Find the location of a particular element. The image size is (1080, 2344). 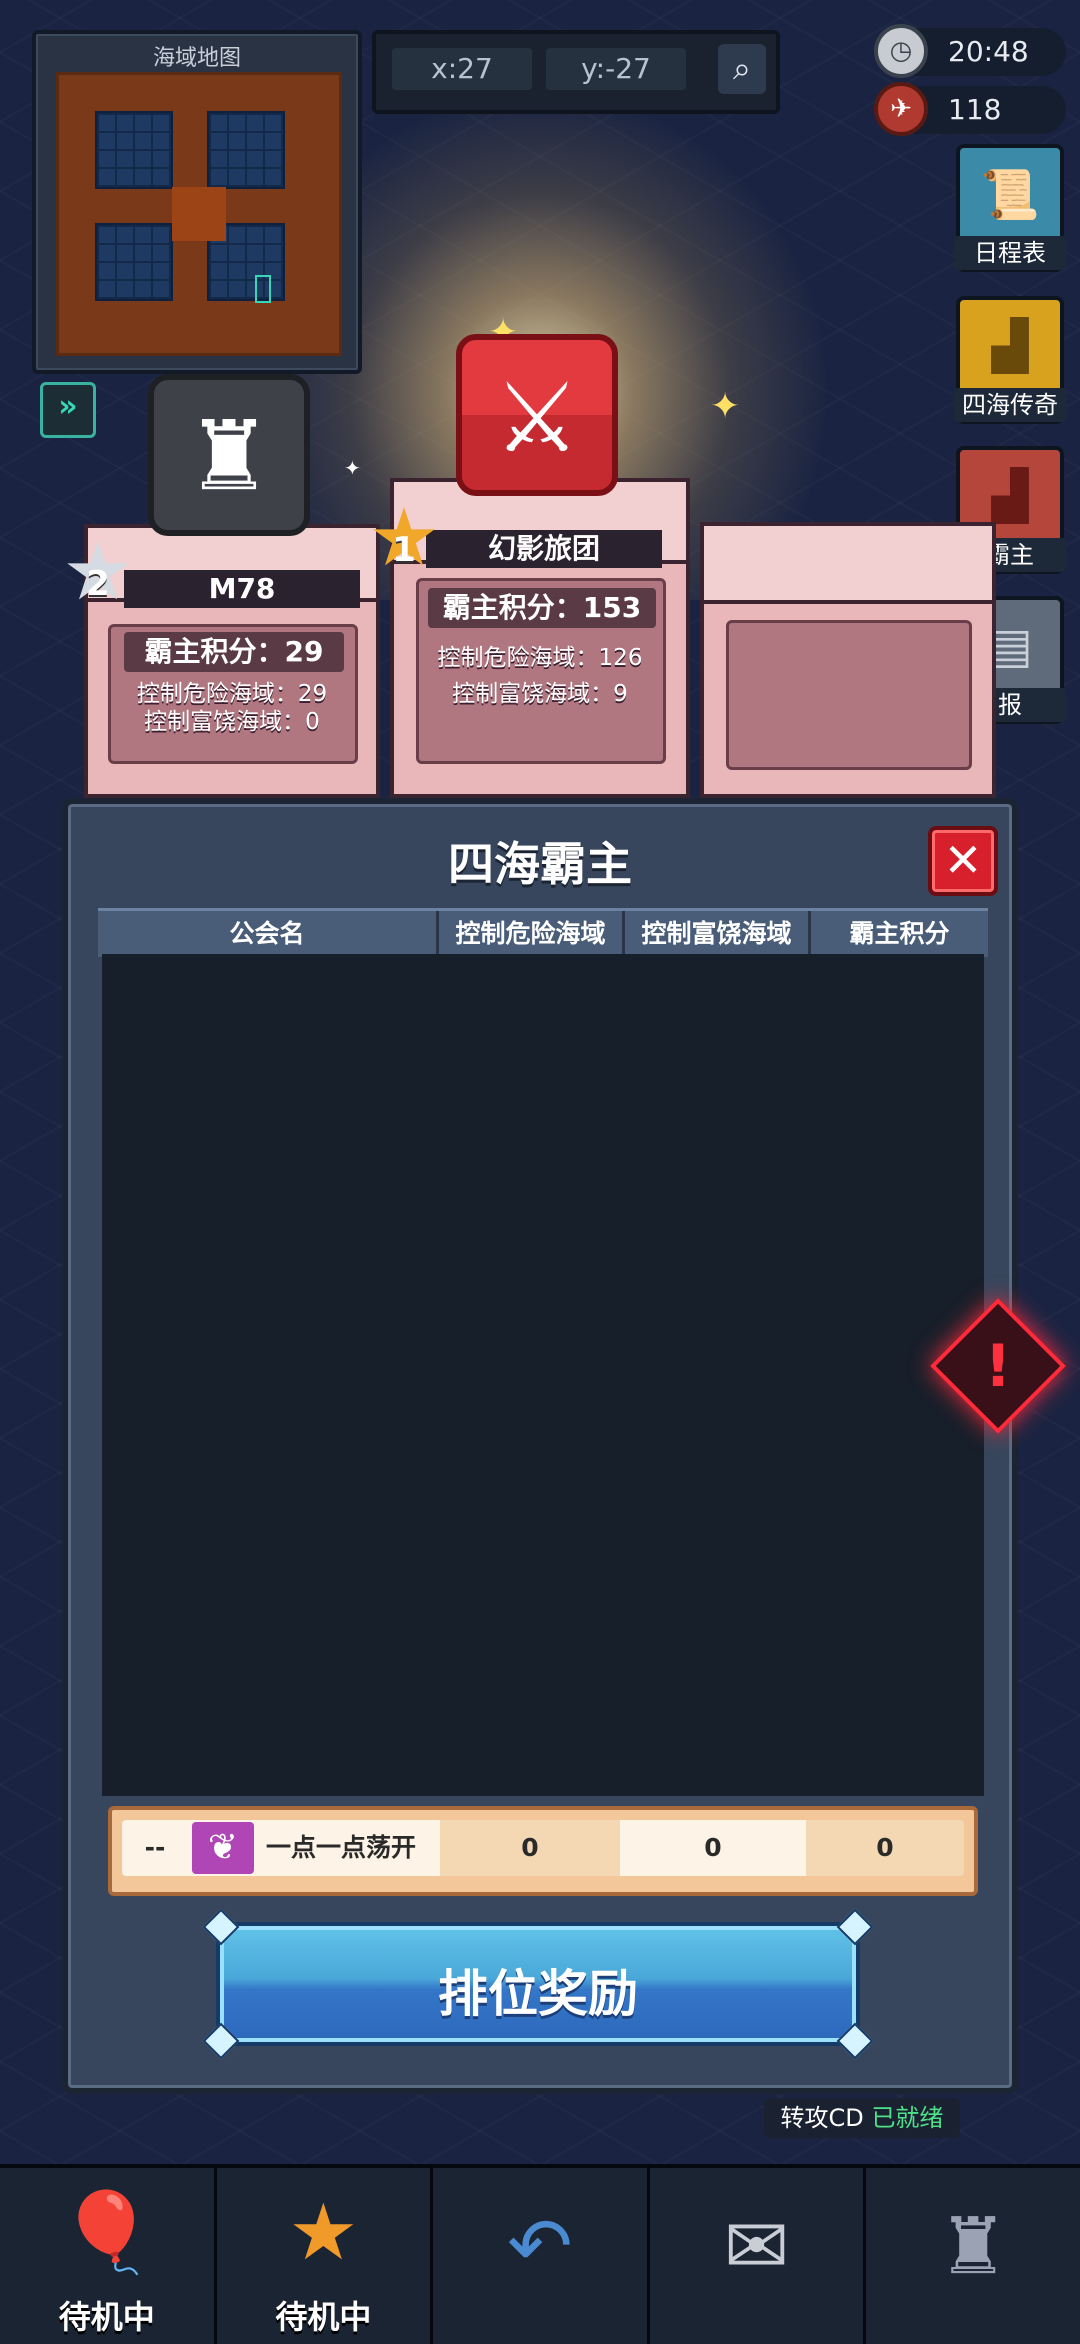

resource-count: 118 is located at coordinates (975, 109).